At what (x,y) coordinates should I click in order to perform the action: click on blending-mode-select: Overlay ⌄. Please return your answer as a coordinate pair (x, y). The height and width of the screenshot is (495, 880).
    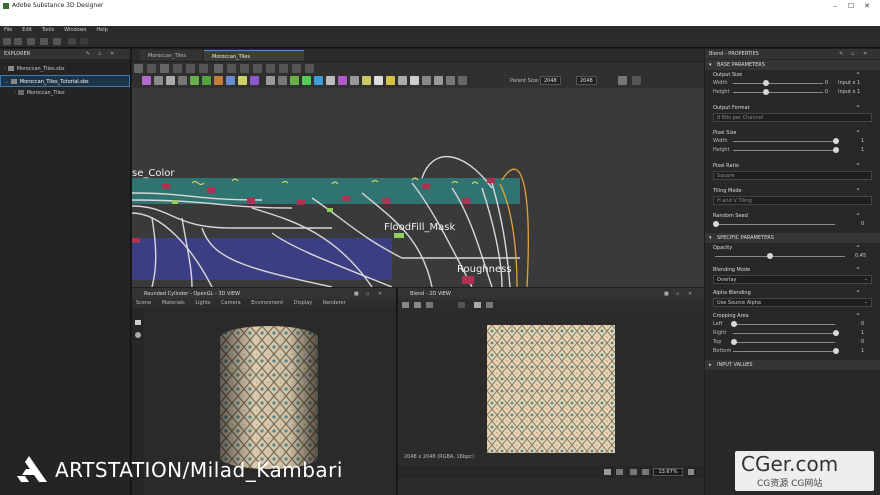
    Looking at the image, I should click on (792, 279).